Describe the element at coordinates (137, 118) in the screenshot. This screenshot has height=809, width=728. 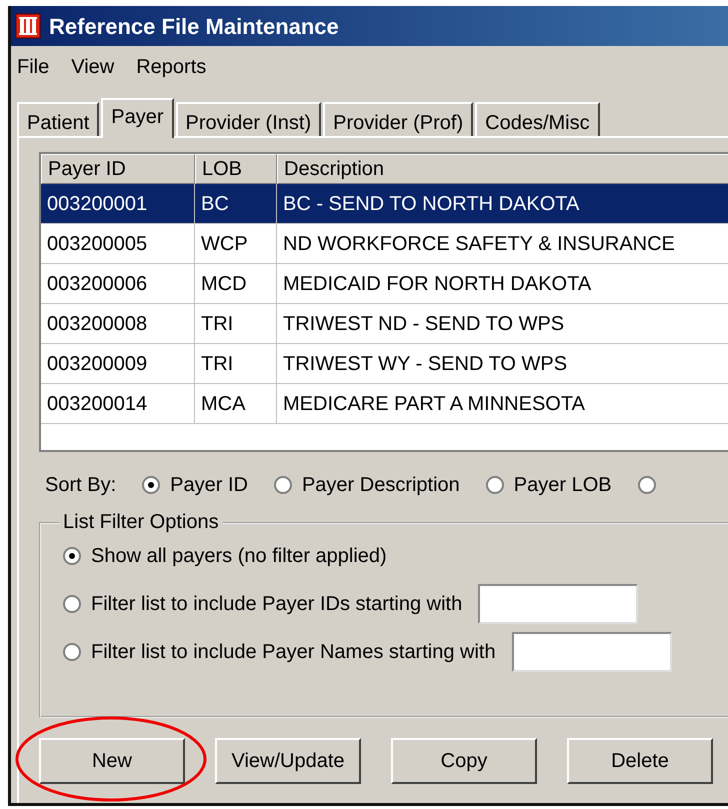
I see `tab: Payer` at that location.